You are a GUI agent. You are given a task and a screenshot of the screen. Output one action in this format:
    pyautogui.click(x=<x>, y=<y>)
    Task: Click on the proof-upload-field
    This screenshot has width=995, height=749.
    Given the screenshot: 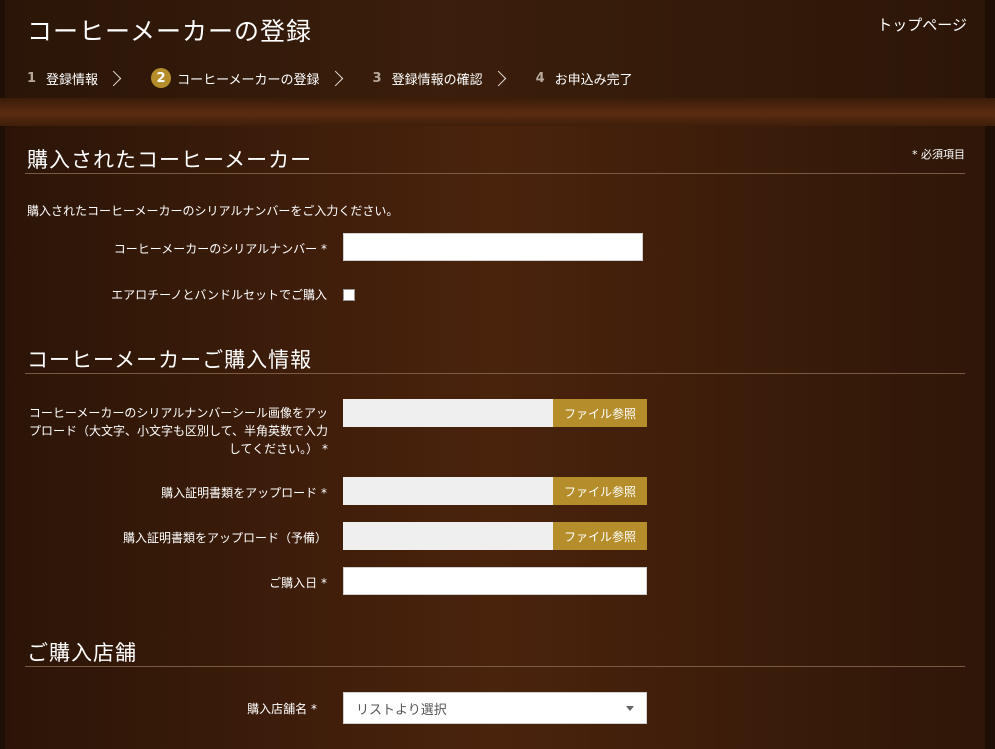 What is the action you would take?
    pyautogui.click(x=448, y=491)
    